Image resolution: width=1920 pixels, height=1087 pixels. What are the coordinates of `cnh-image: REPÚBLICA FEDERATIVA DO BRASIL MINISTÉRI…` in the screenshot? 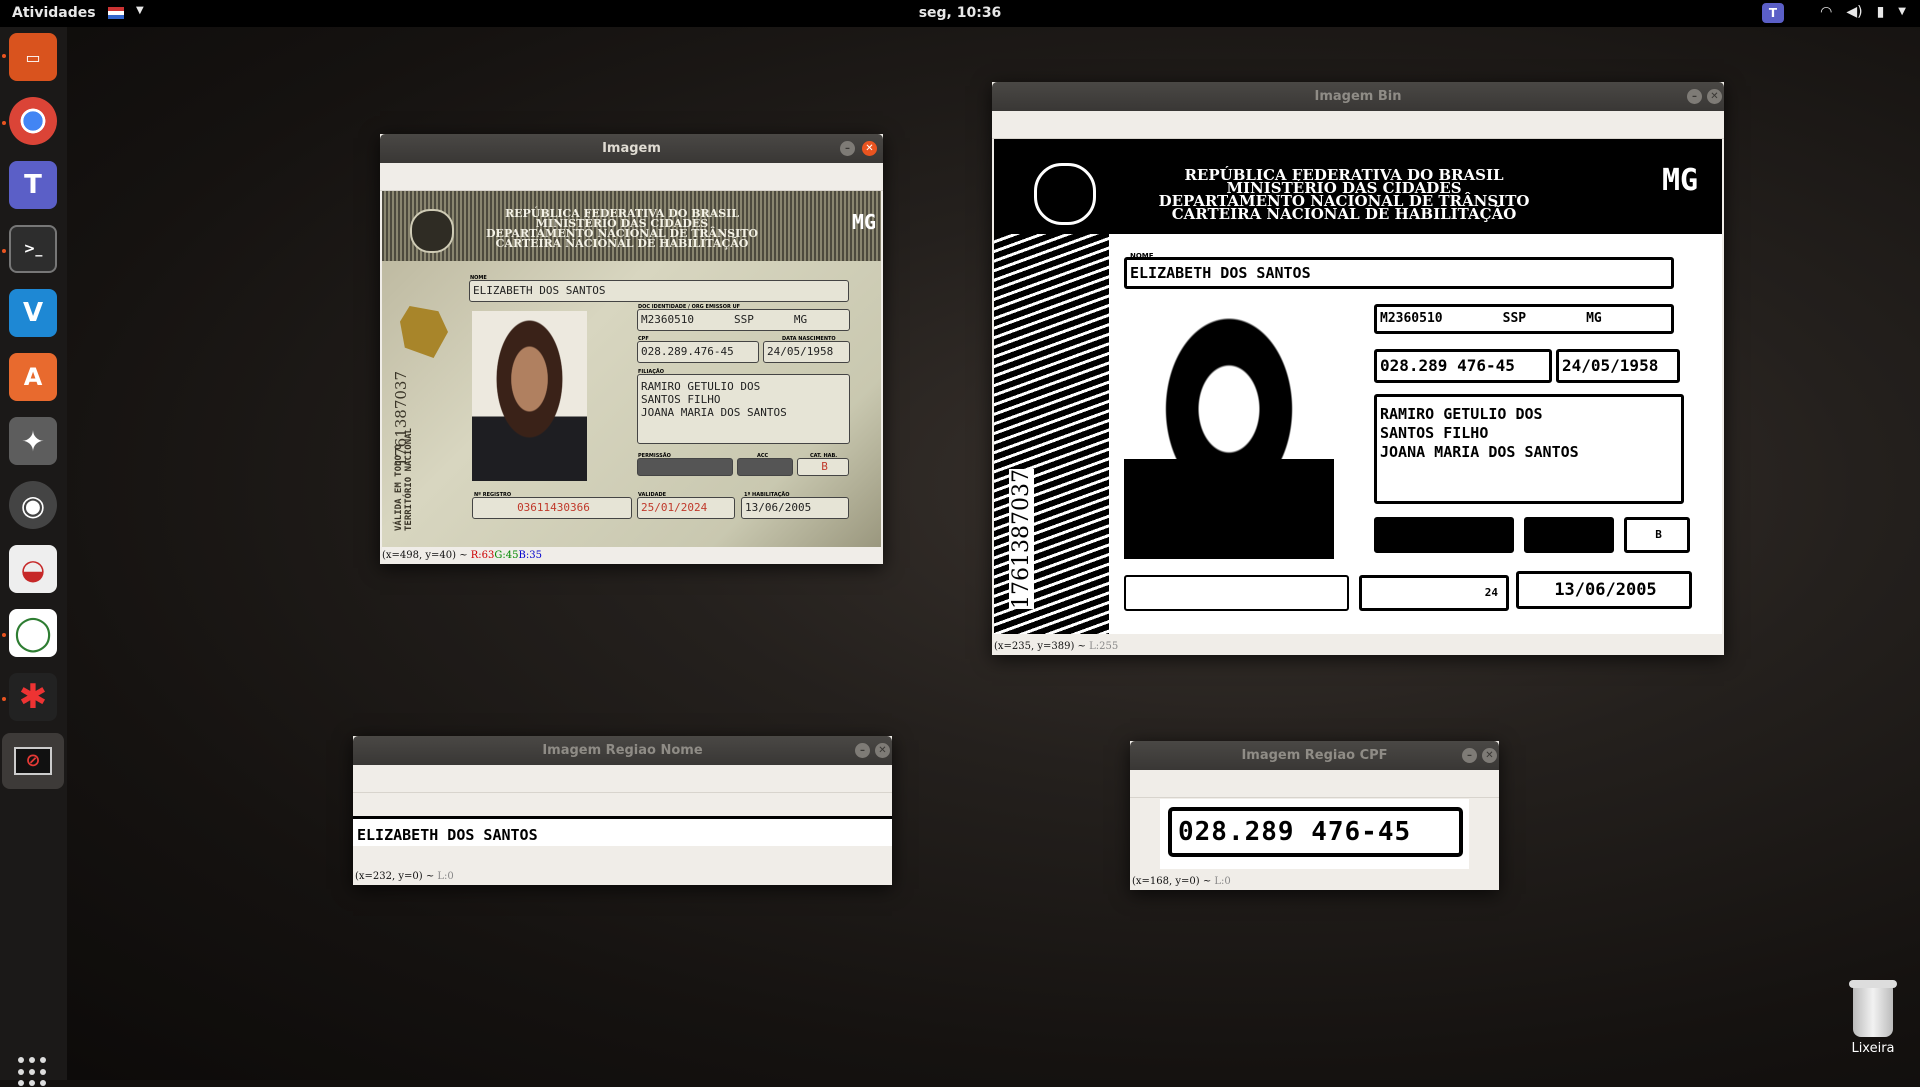 It's located at (631, 369).